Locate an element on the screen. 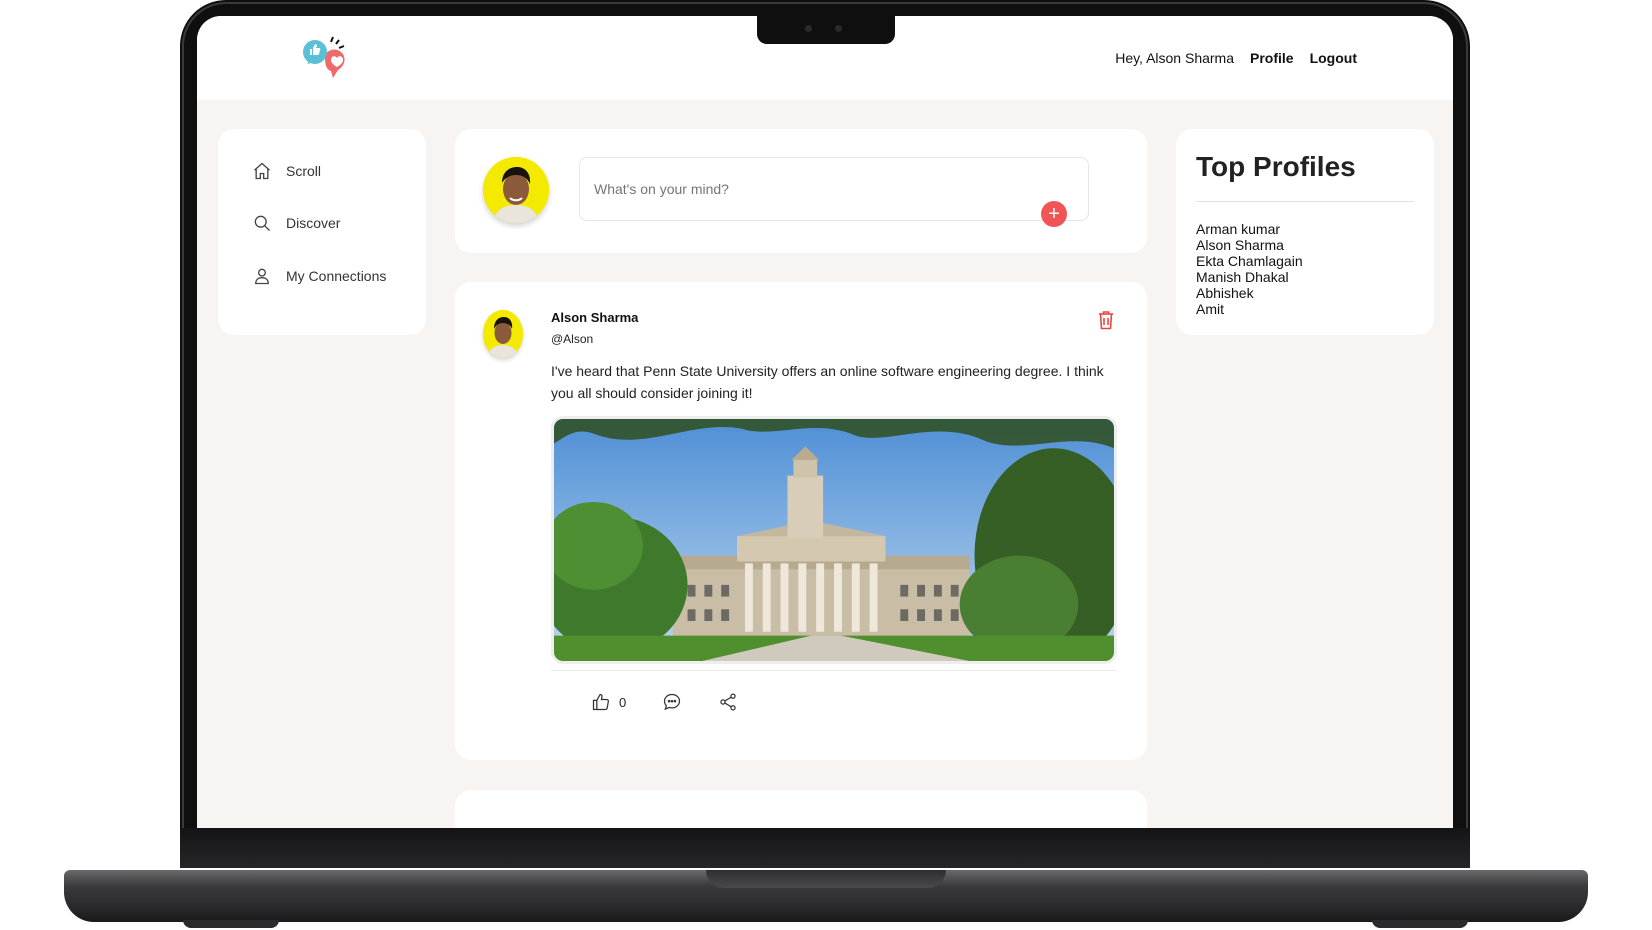 The height and width of the screenshot is (930, 1652). profile-name: Amit is located at coordinates (1249, 309).